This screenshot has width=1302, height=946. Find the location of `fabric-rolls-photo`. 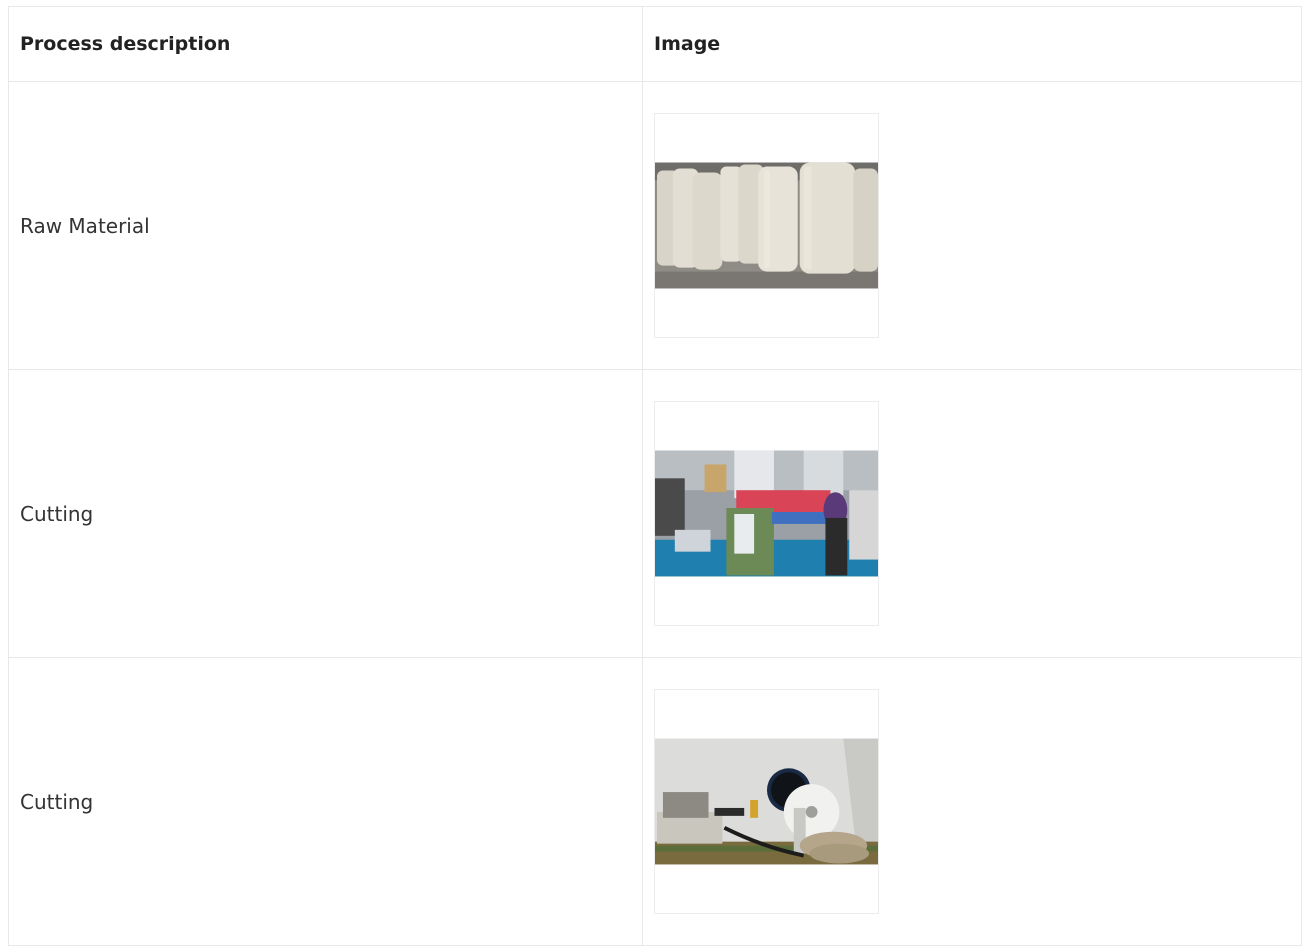

fabric-rolls-photo is located at coordinates (766, 225).